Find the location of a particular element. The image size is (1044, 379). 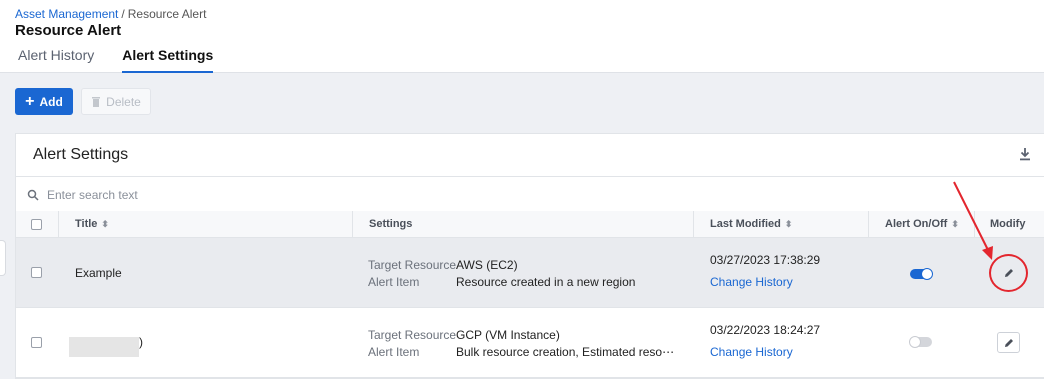

column-title: Title ⬍ is located at coordinates (205, 224).